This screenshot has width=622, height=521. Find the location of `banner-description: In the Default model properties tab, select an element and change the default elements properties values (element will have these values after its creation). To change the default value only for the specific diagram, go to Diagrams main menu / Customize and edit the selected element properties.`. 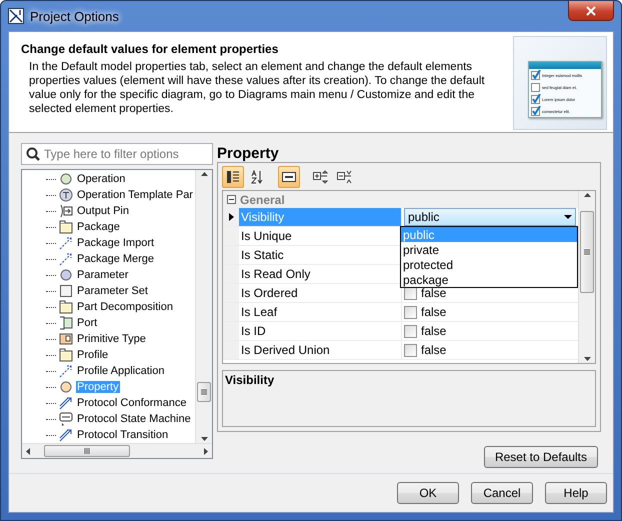

banner-description: In the Default model properties tab, select an element and change the default elements properties values (element will have these values after its creation). To change the default value only for the specific diagram, go to Diagrams main menu / Customize and edit the selected element properties. is located at coordinates (257, 88).